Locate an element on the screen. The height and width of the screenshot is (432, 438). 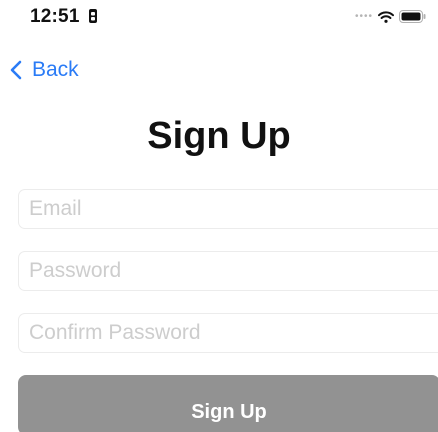
confirm-password-field is located at coordinates (228, 333).